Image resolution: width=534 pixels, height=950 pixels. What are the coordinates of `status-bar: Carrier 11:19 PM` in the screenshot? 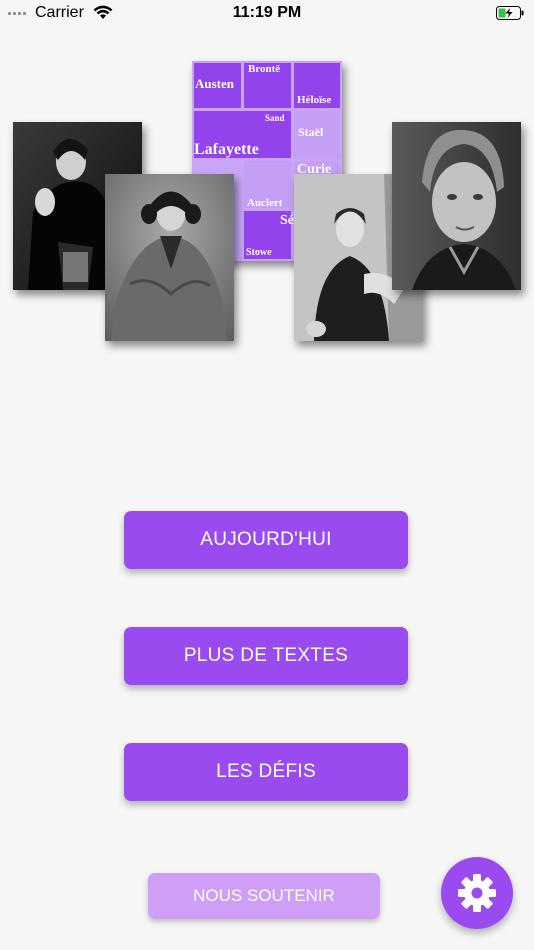 It's located at (267, 13).